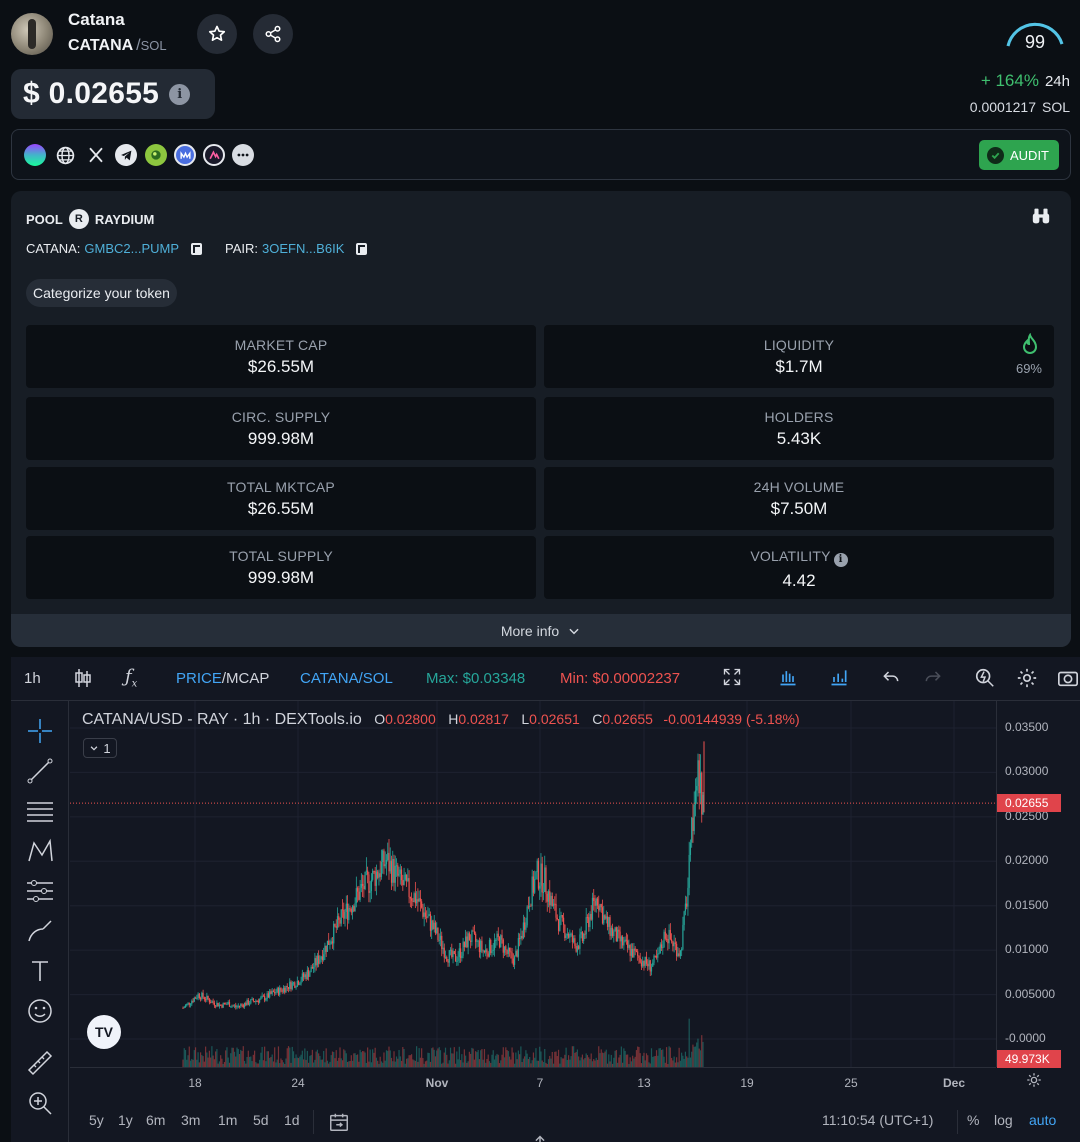 The height and width of the screenshot is (1142, 1080). I want to click on range-5d: 5d, so click(261, 1120).